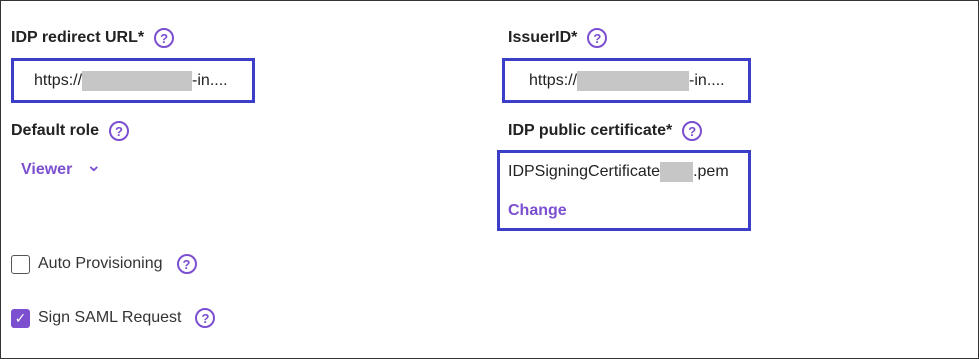  What do you see at coordinates (137, 80) in the screenshot?
I see `idp-redirect-url-redacted` at bounding box center [137, 80].